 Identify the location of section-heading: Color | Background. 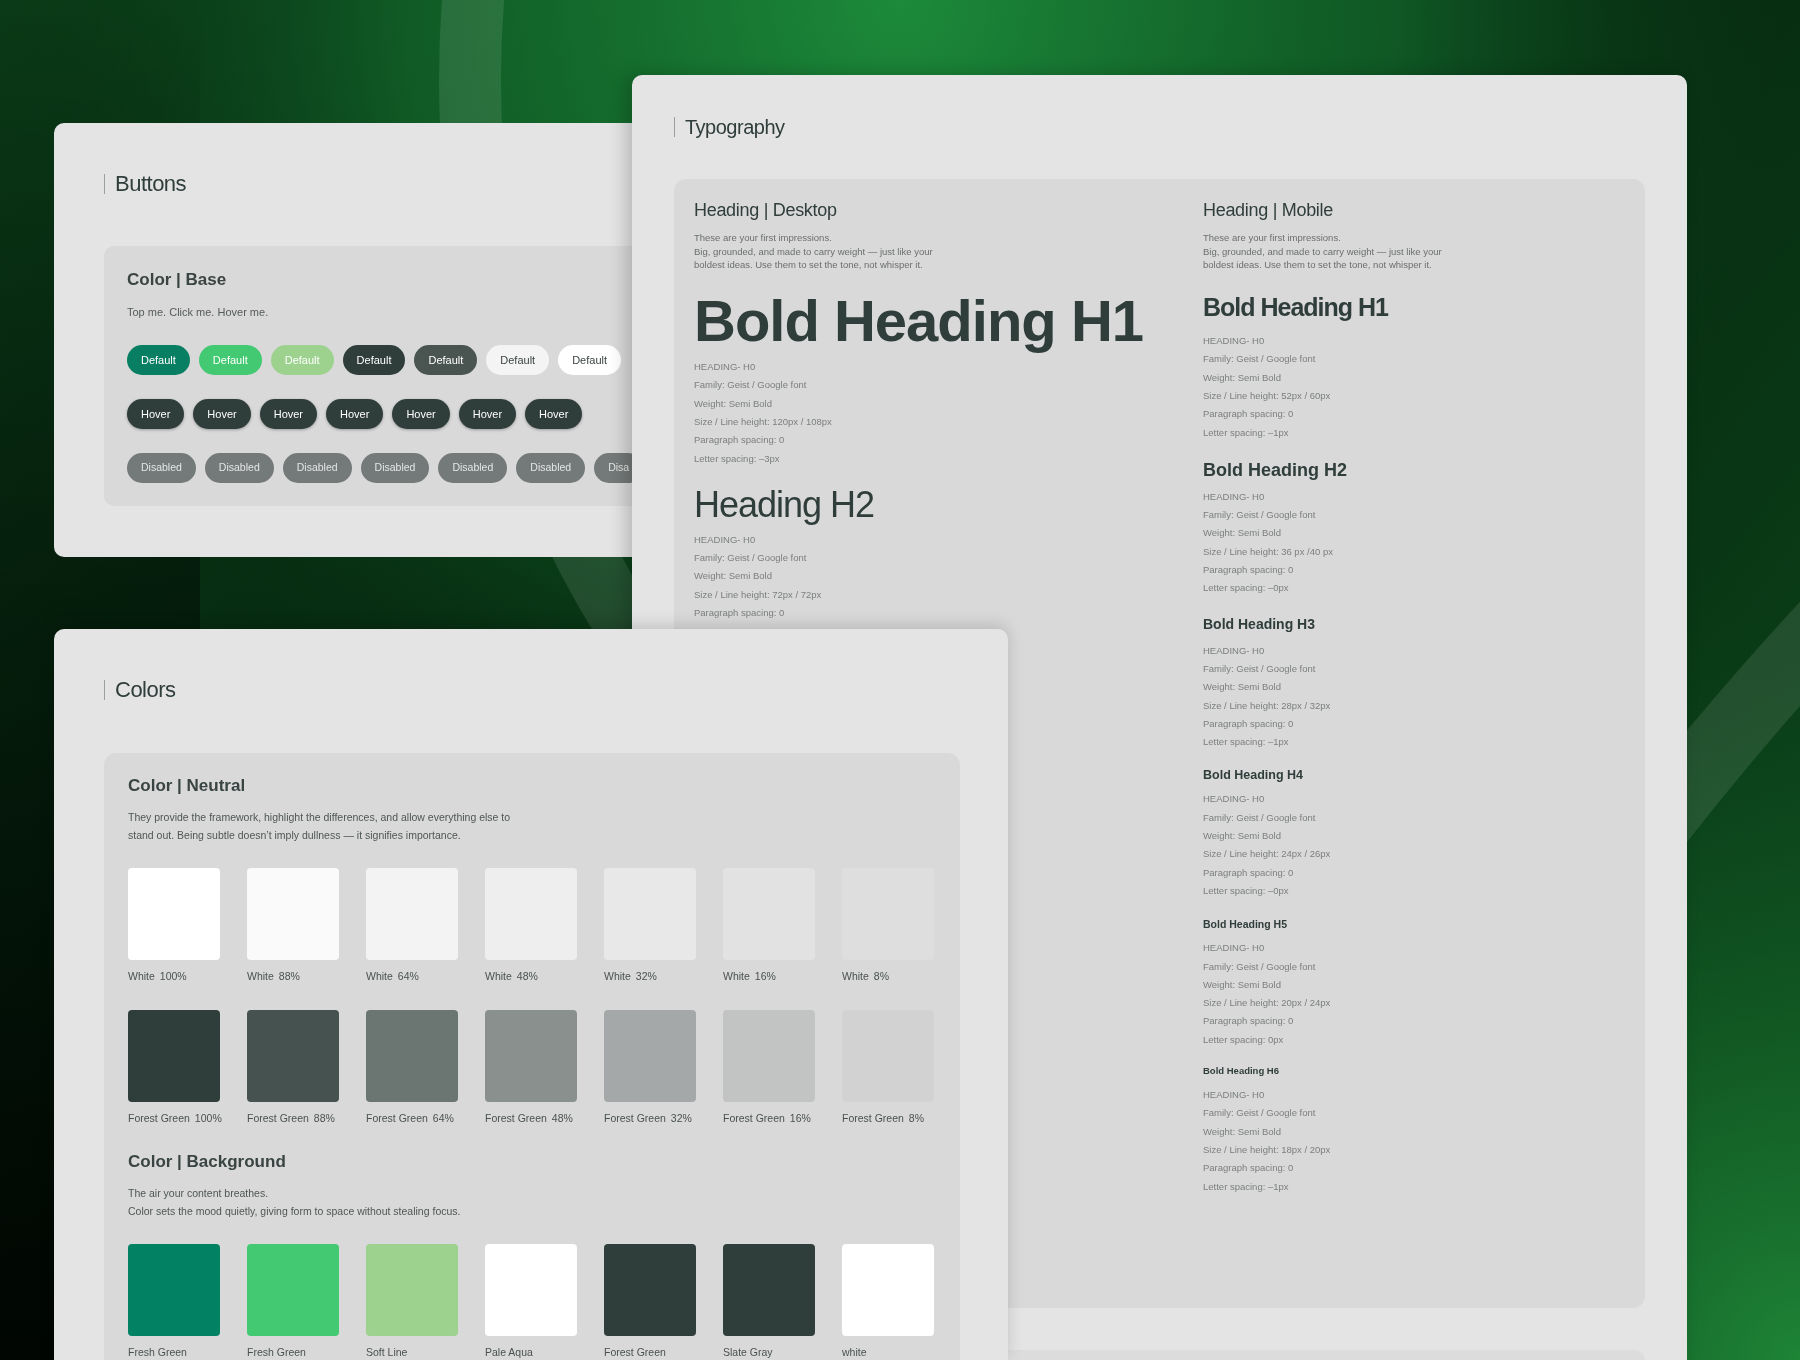
(207, 1162).